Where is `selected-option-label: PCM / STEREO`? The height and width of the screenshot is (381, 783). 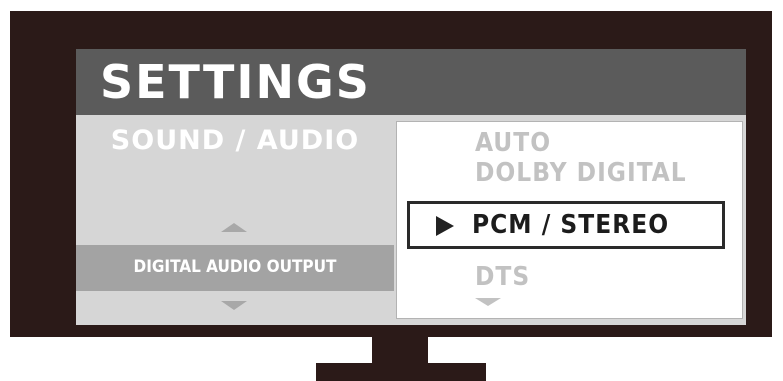
selected-option-label: PCM / STEREO is located at coordinates (571, 225).